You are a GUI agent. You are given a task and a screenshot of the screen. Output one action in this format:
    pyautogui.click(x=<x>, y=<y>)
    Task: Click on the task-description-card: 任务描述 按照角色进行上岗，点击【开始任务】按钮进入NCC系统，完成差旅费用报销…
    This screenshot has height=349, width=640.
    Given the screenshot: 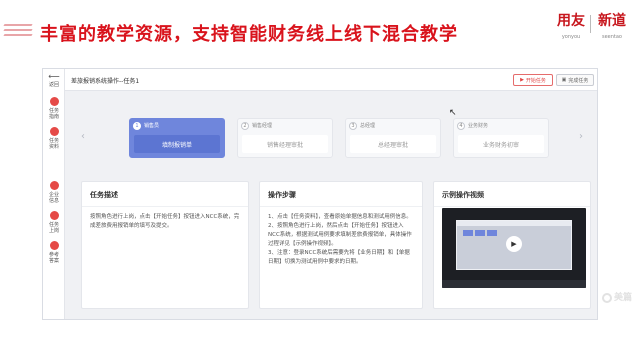 What is the action you would take?
    pyautogui.click(x=165, y=245)
    